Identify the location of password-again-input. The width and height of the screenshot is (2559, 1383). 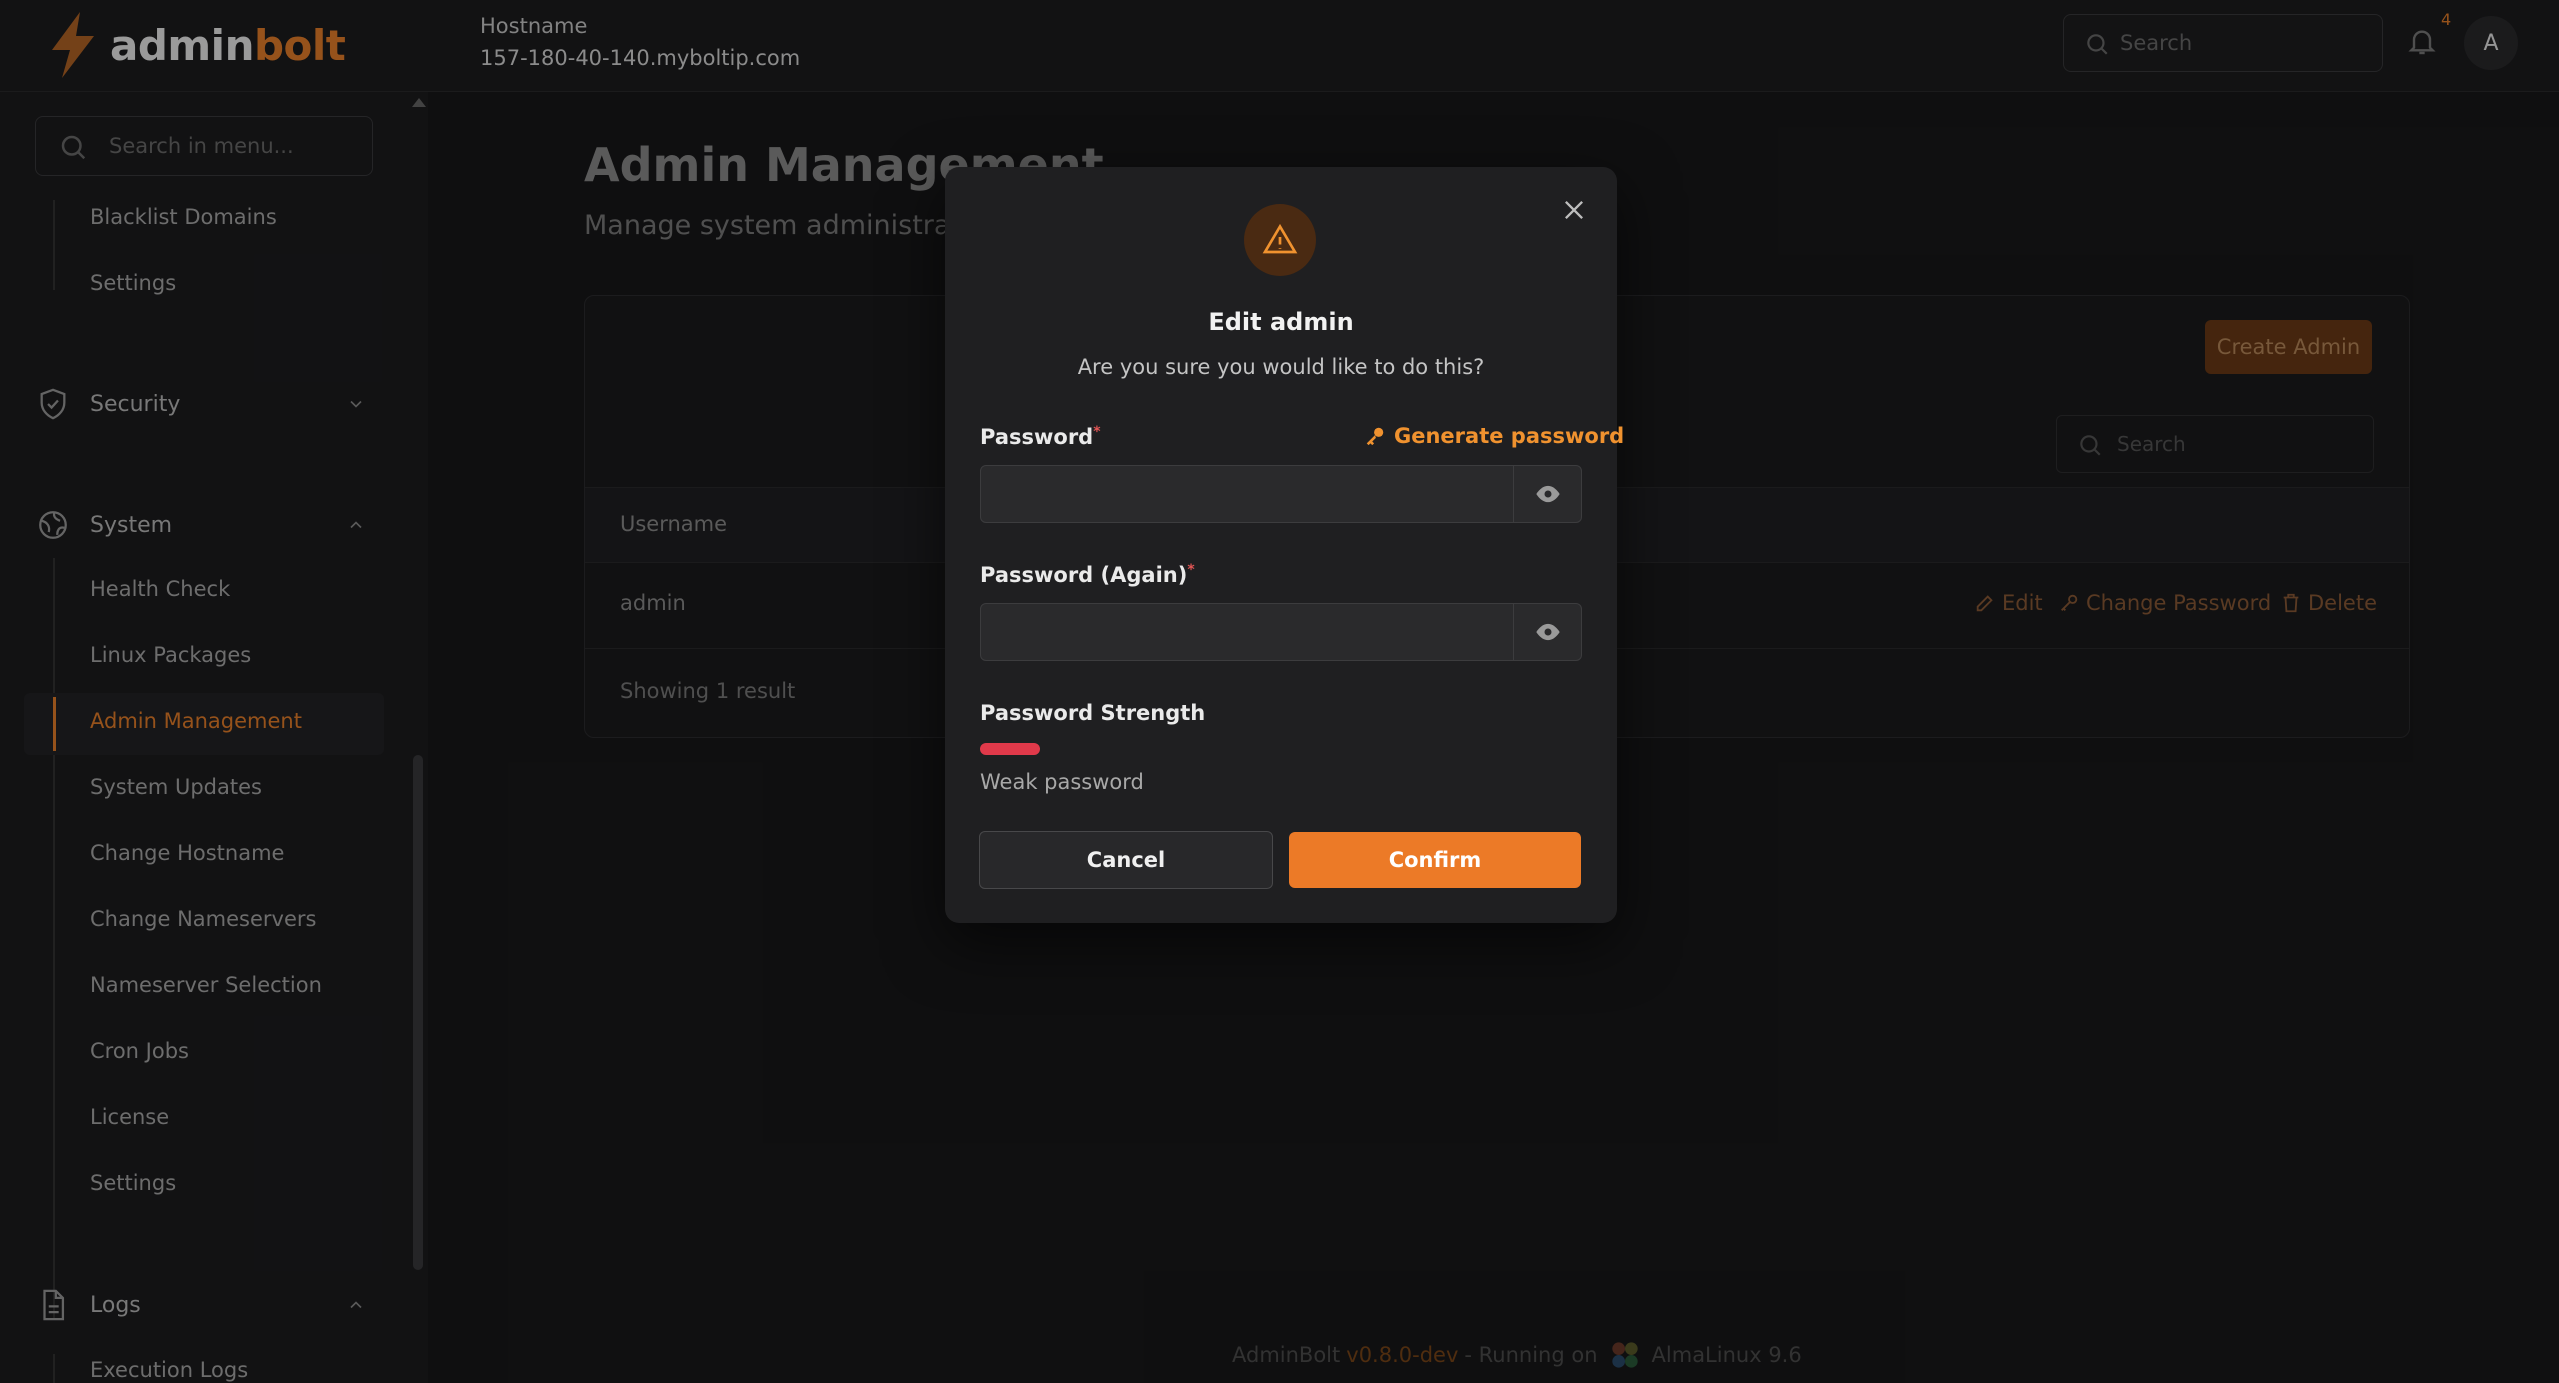
(1248, 632).